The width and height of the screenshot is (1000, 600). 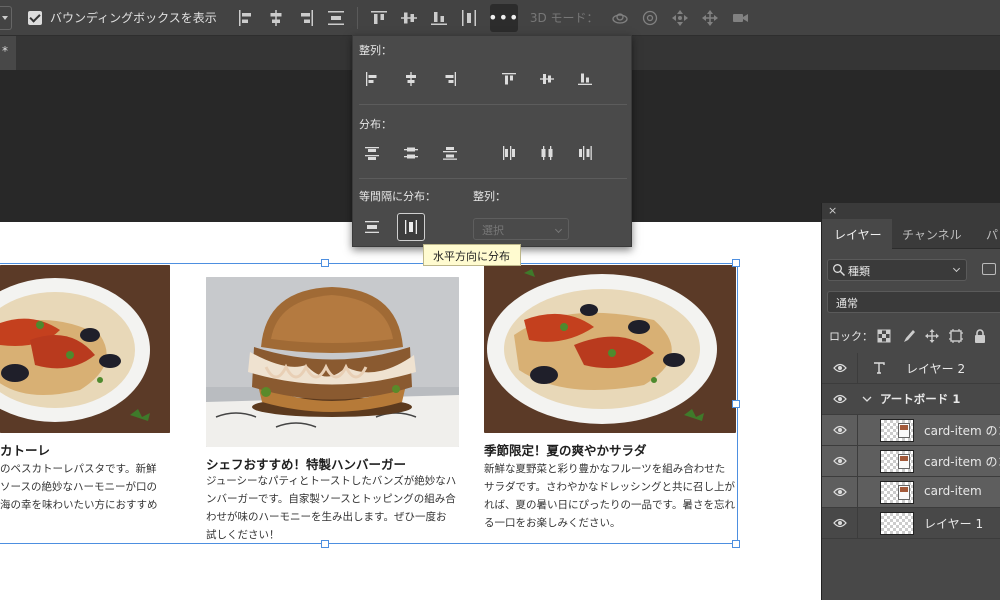 What do you see at coordinates (993, 234) in the screenshot?
I see `tab-paths: パ` at bounding box center [993, 234].